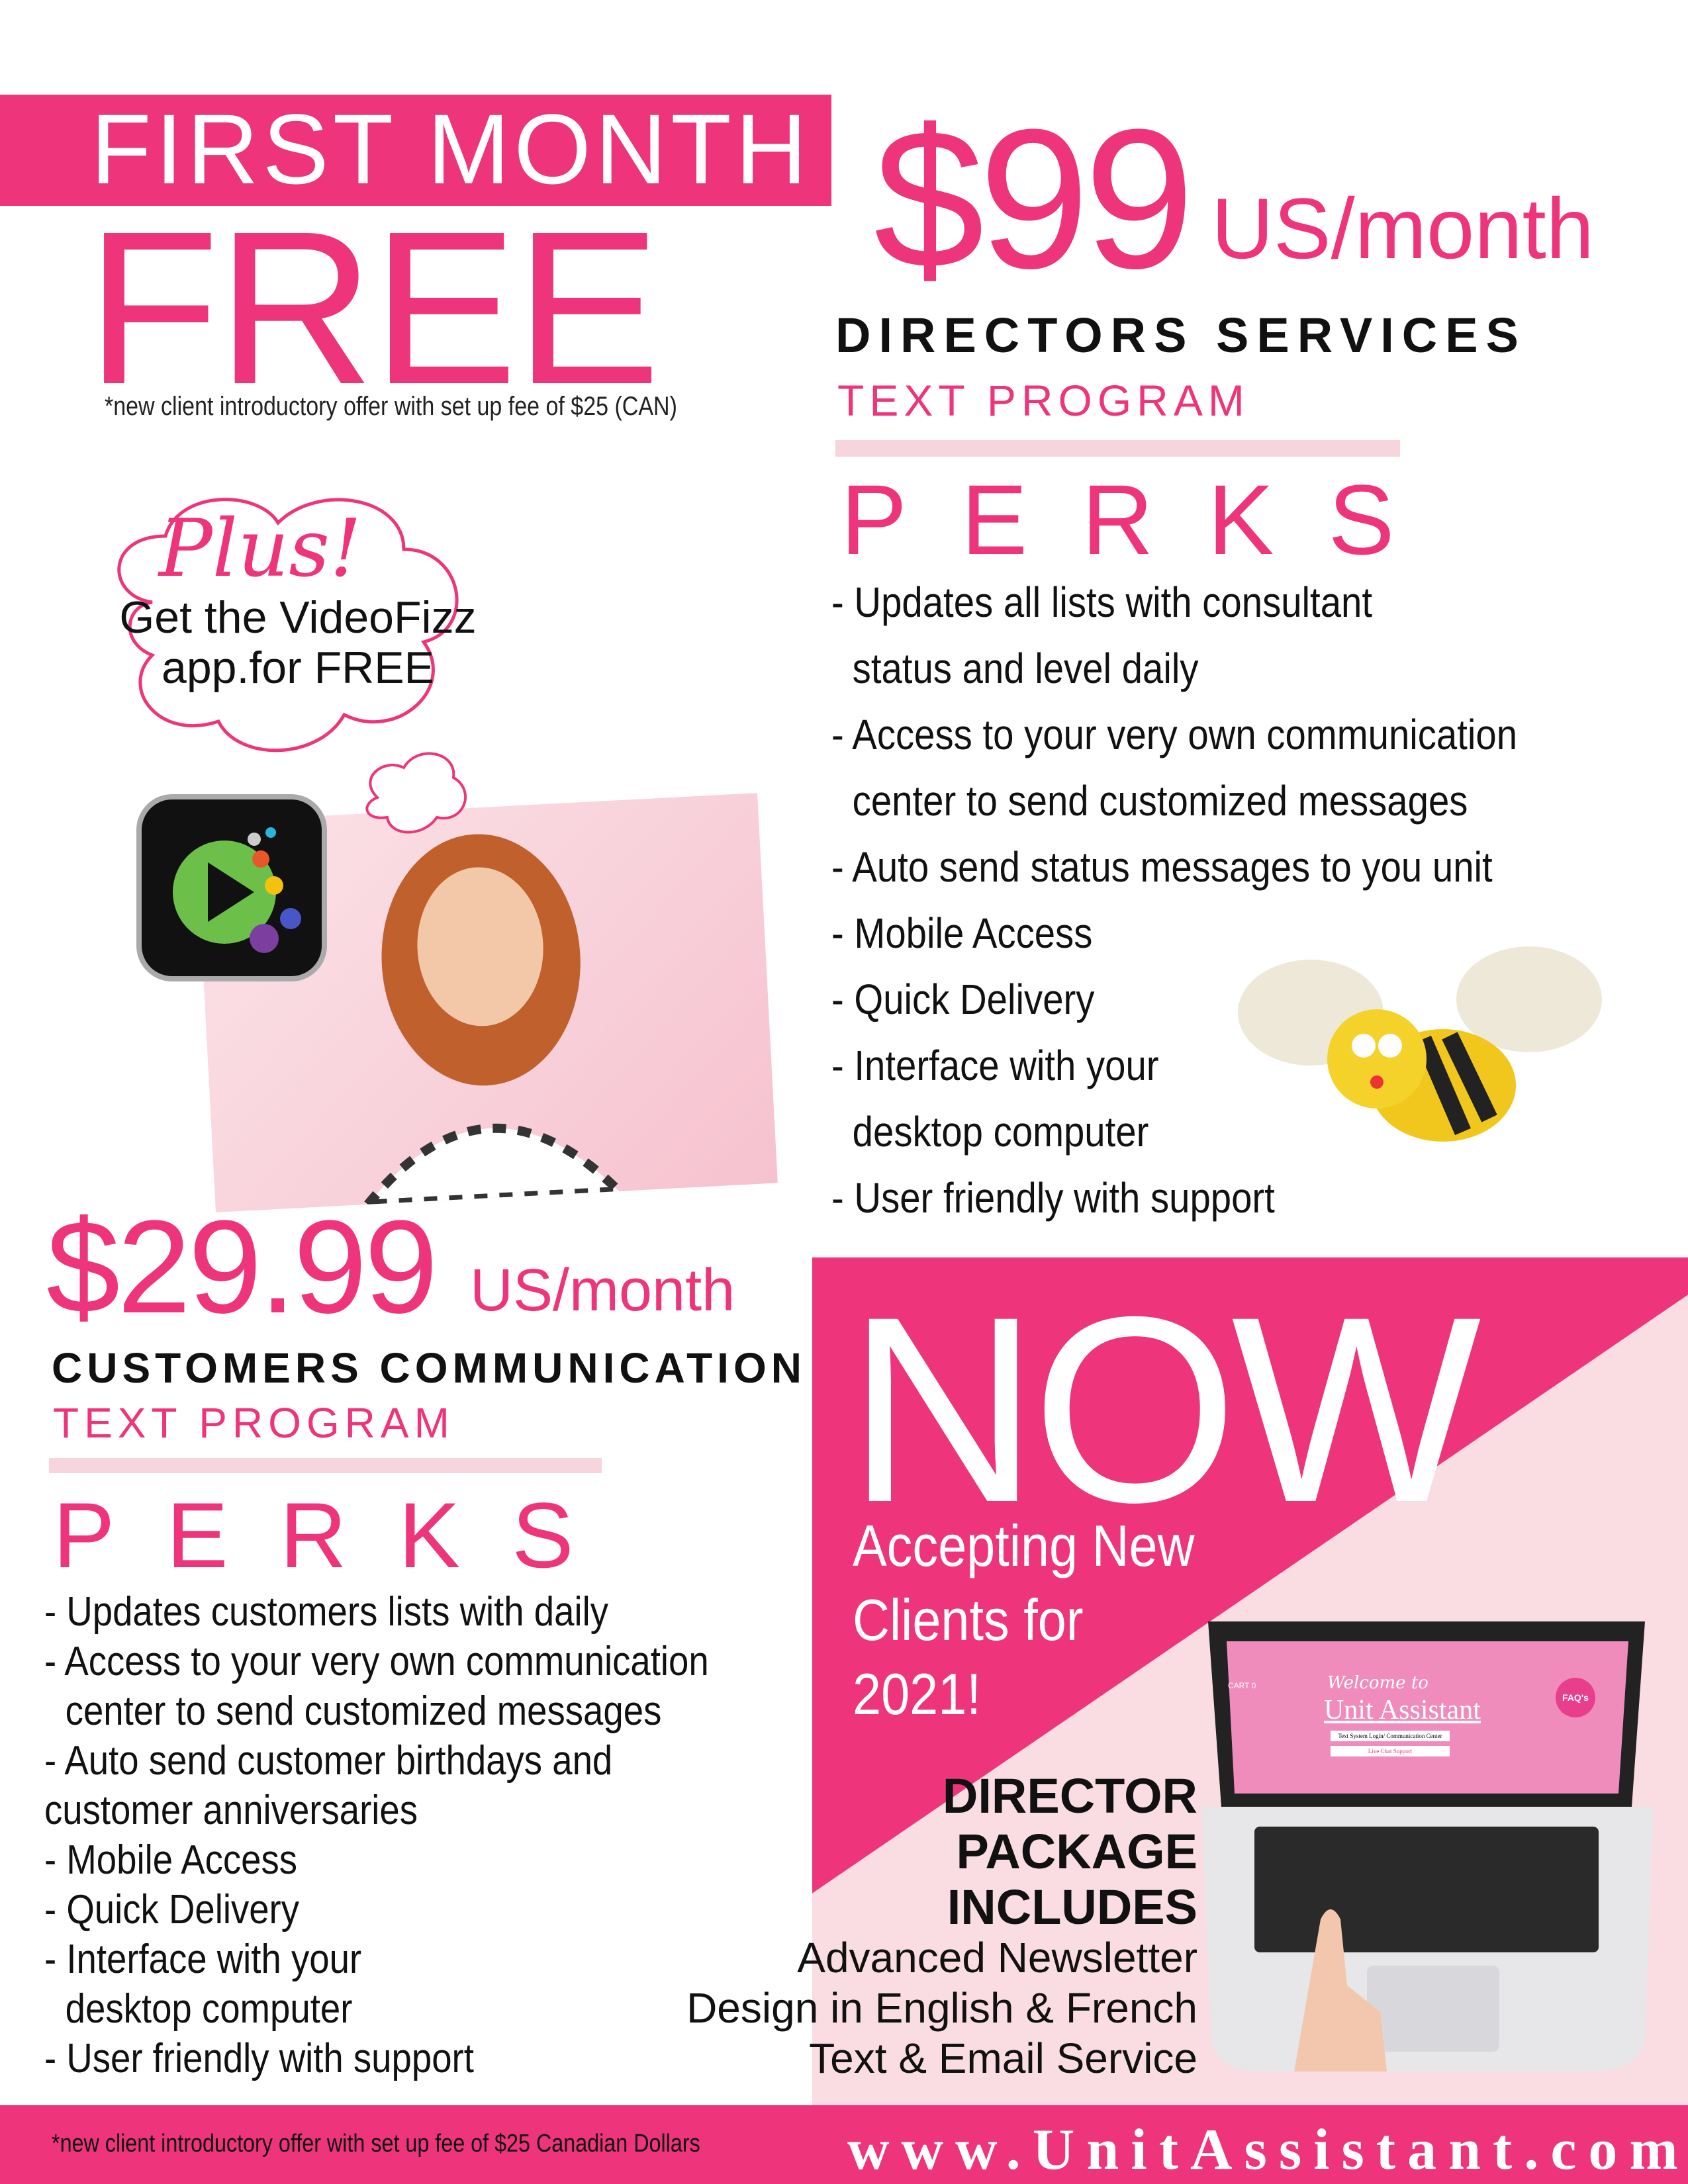 The image size is (1688, 2184). I want to click on accept-line: Accepting New, so click(1024, 1545).